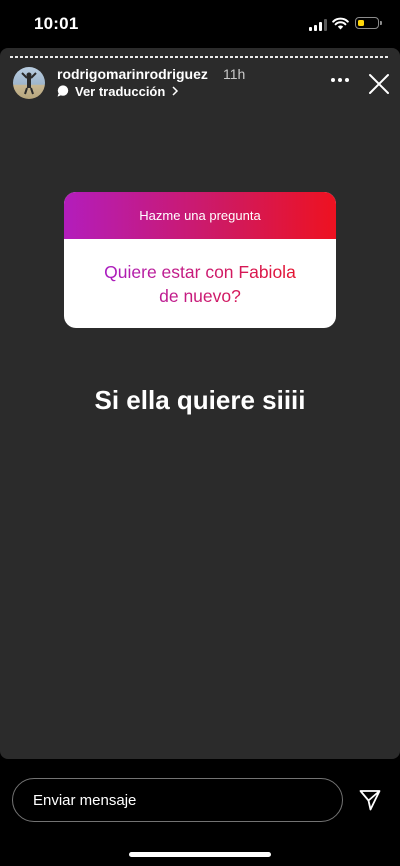  Describe the element at coordinates (379, 84) in the screenshot. I see `close-icon` at that location.